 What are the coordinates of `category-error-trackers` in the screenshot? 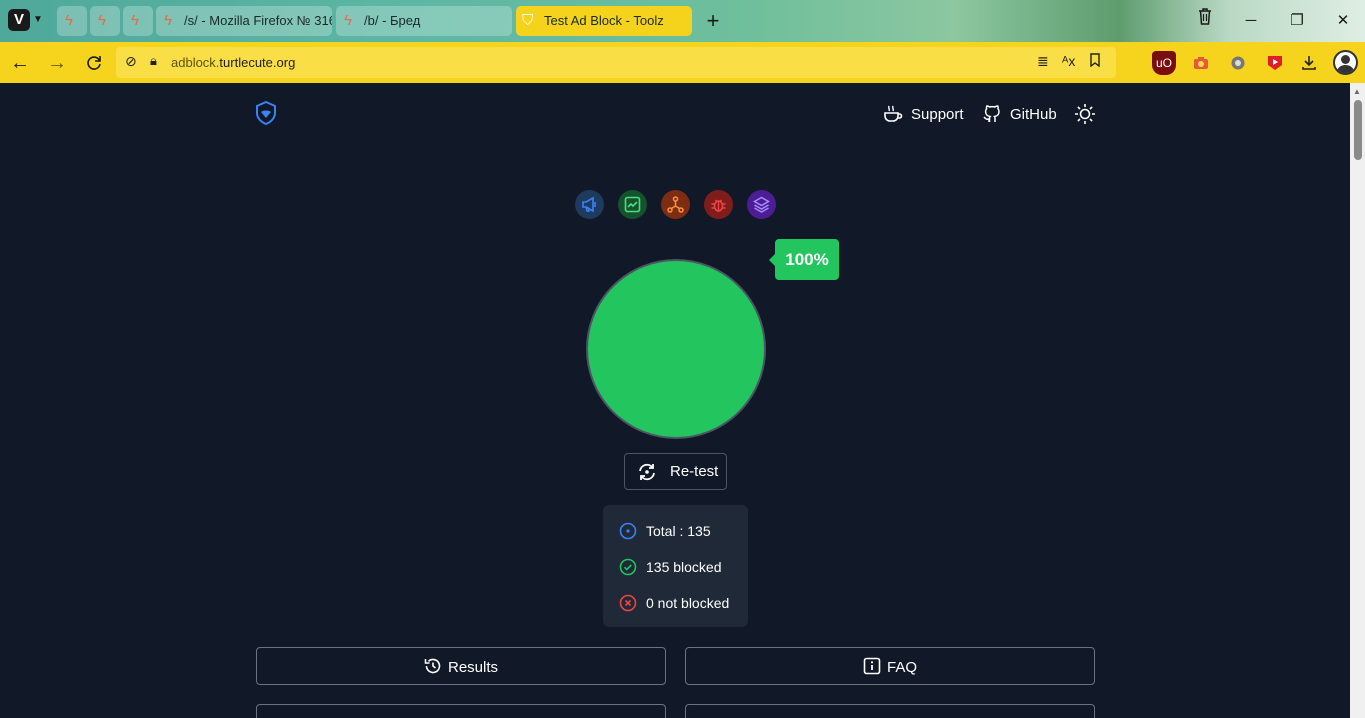 It's located at (718, 204).